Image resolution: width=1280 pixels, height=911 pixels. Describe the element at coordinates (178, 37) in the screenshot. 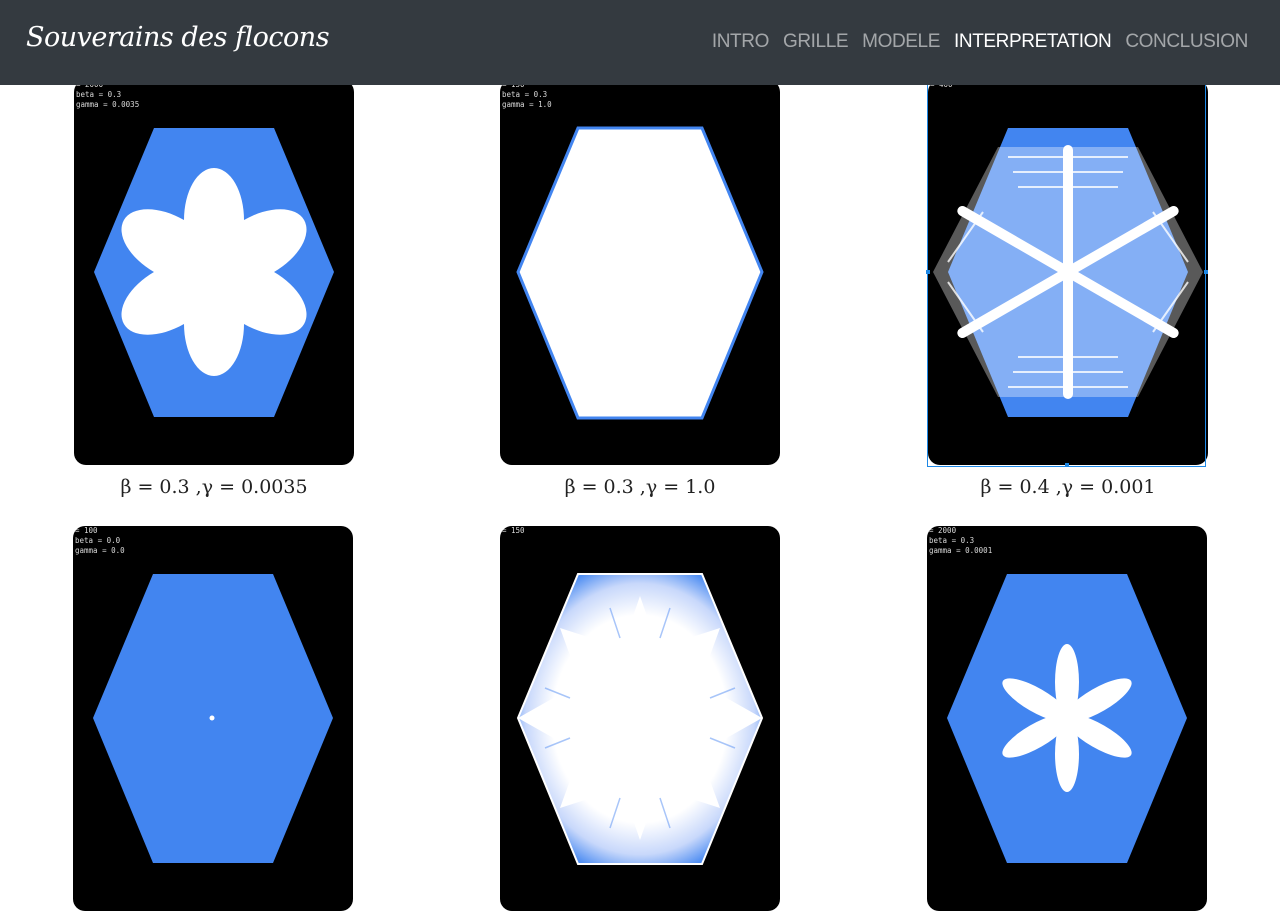

I see `brand-logo: Souverains des flocons` at that location.